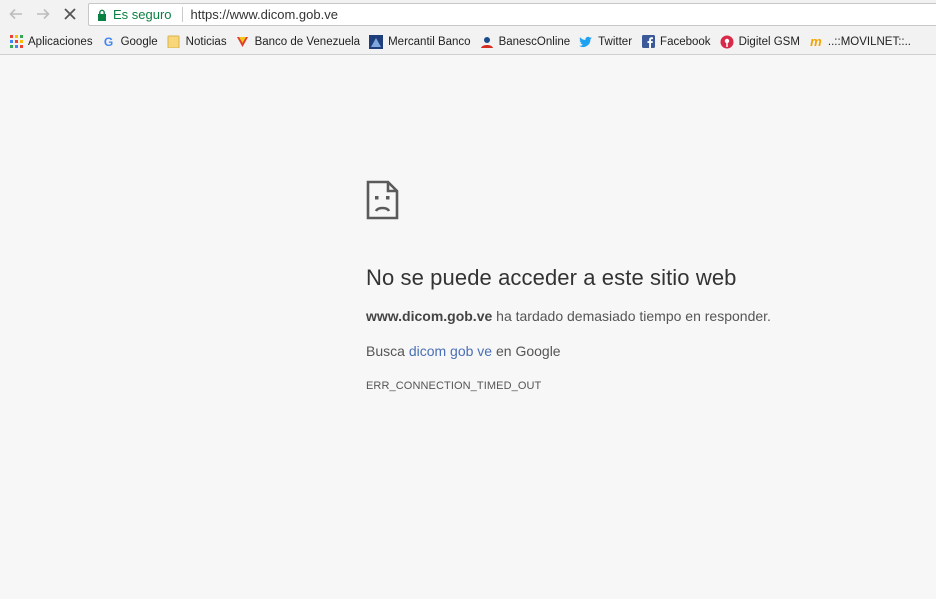 The width and height of the screenshot is (936, 599). I want to click on apps-grid-icon, so click(16, 42).